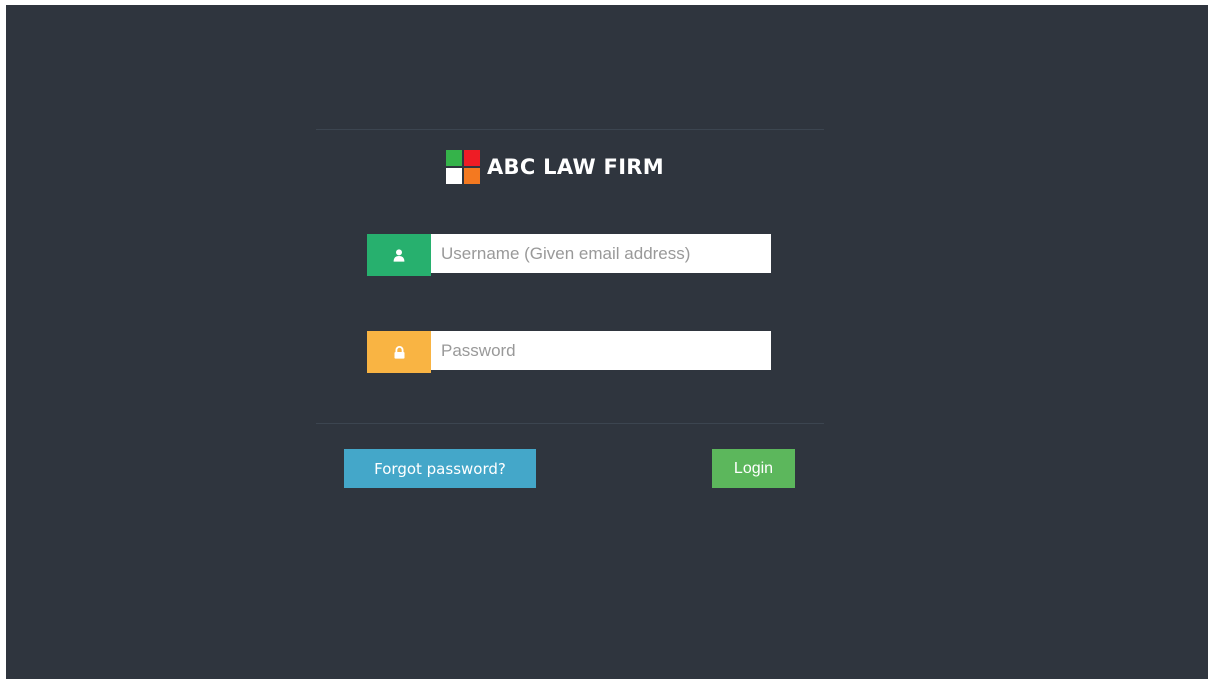  Describe the element at coordinates (440, 468) in the screenshot. I see `forgot-password-button: Forgot password?` at that location.